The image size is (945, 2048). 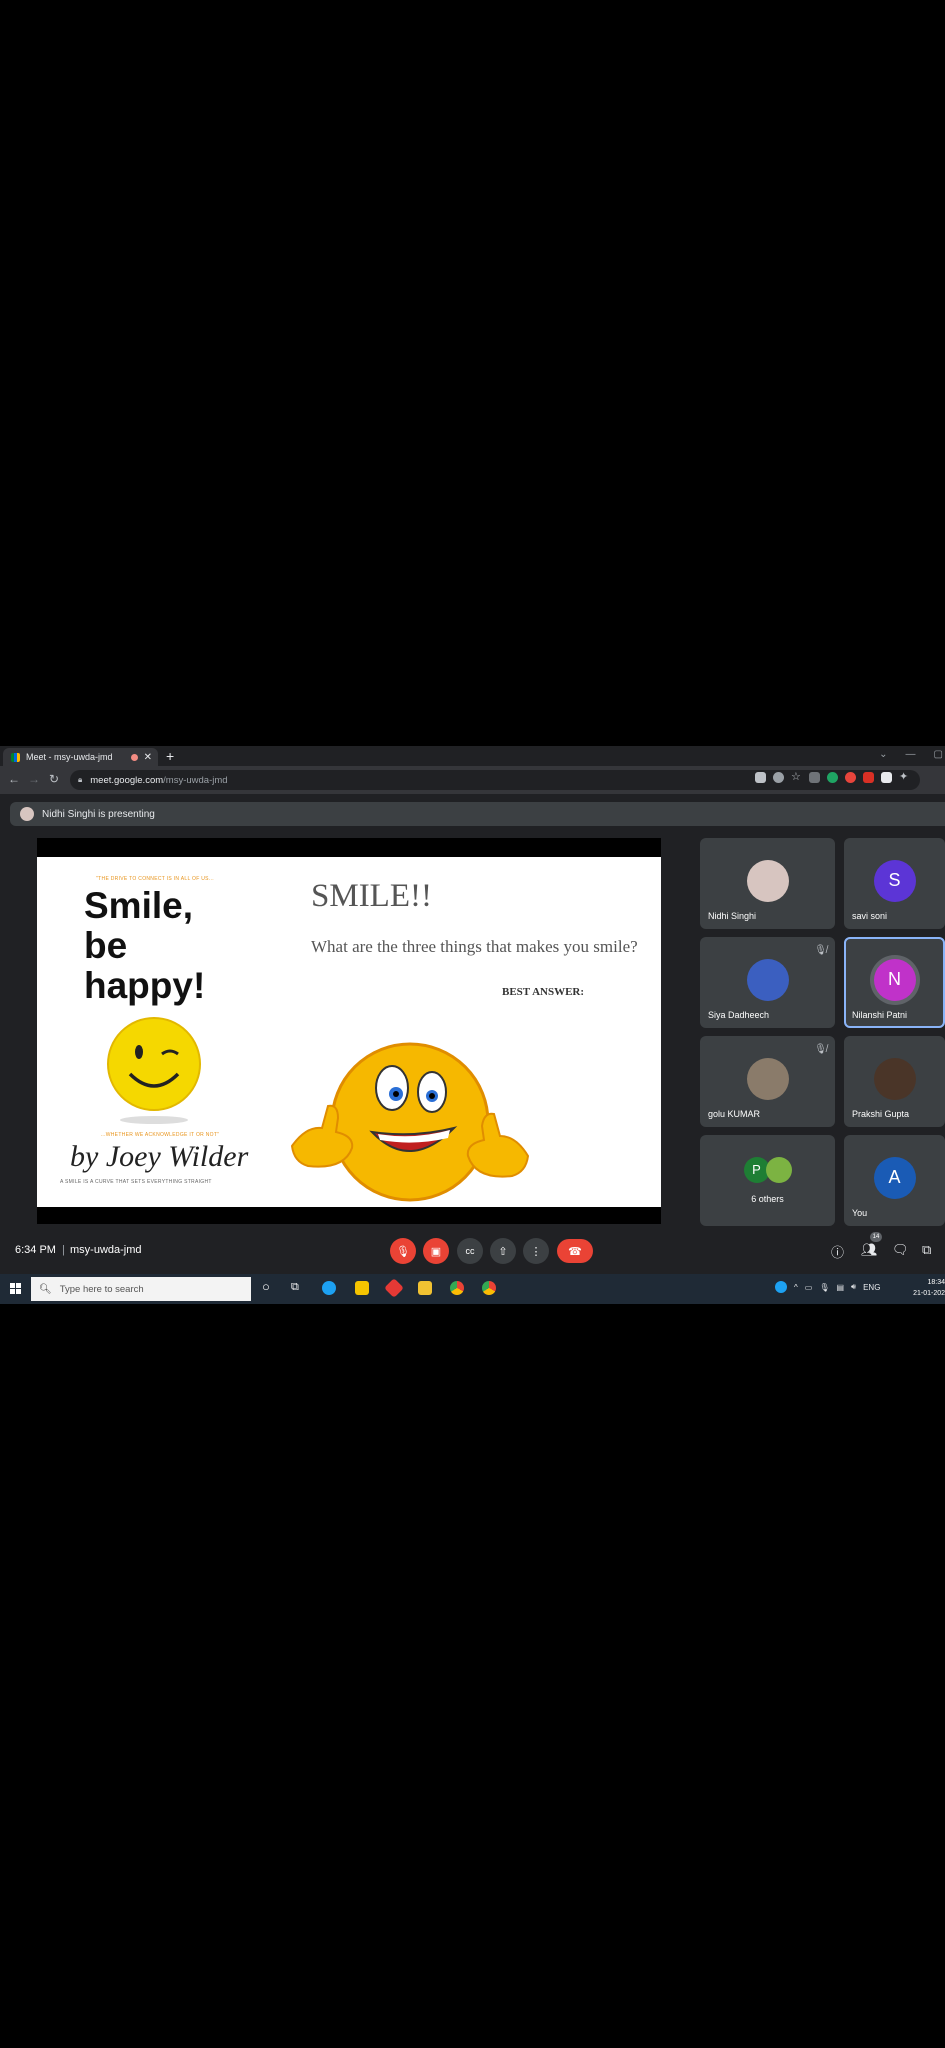 What do you see at coordinates (778, 777) in the screenshot?
I see `share-icon` at bounding box center [778, 777].